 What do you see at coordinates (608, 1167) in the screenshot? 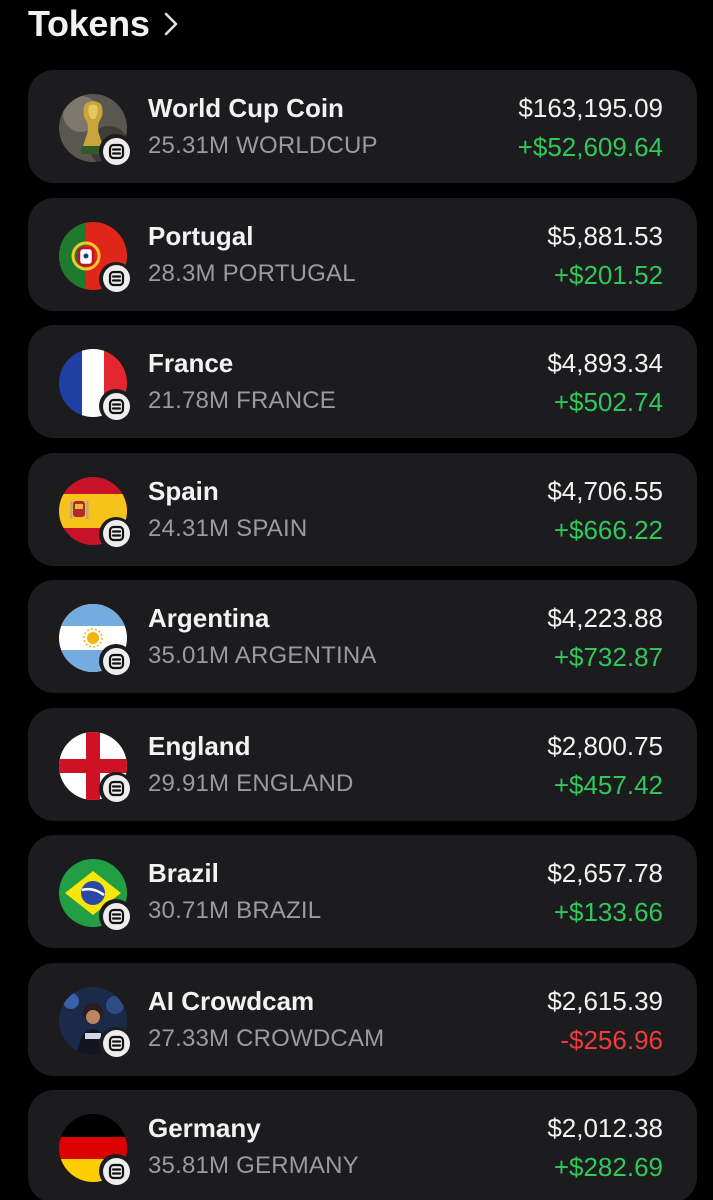
I see `token-change: +$282.69` at bounding box center [608, 1167].